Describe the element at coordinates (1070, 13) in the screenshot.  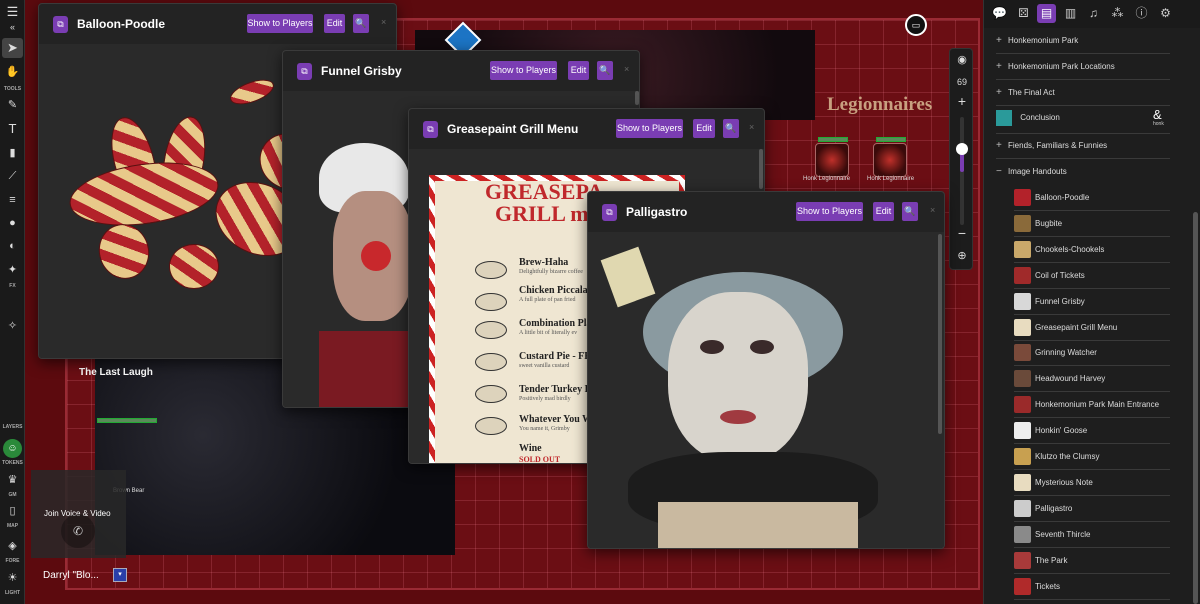
I see `compendium-tab-icon: ▥` at that location.